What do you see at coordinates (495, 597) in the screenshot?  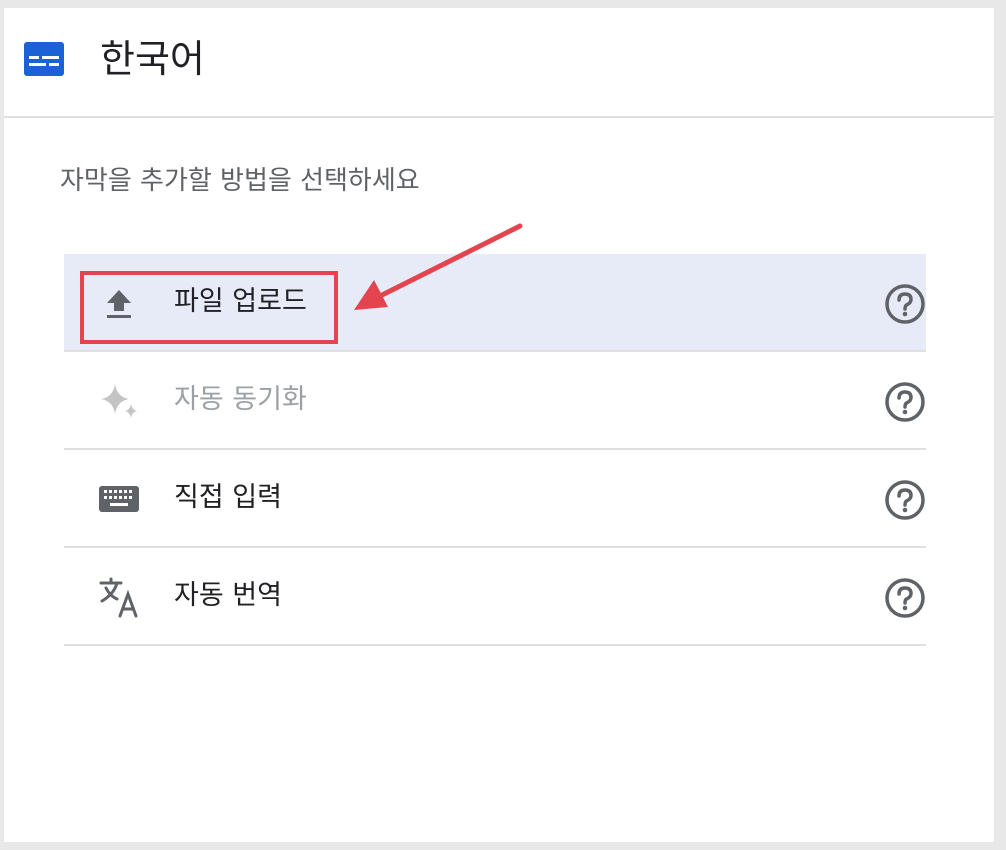 I see `option-auto-translate: 자동 번역` at bounding box center [495, 597].